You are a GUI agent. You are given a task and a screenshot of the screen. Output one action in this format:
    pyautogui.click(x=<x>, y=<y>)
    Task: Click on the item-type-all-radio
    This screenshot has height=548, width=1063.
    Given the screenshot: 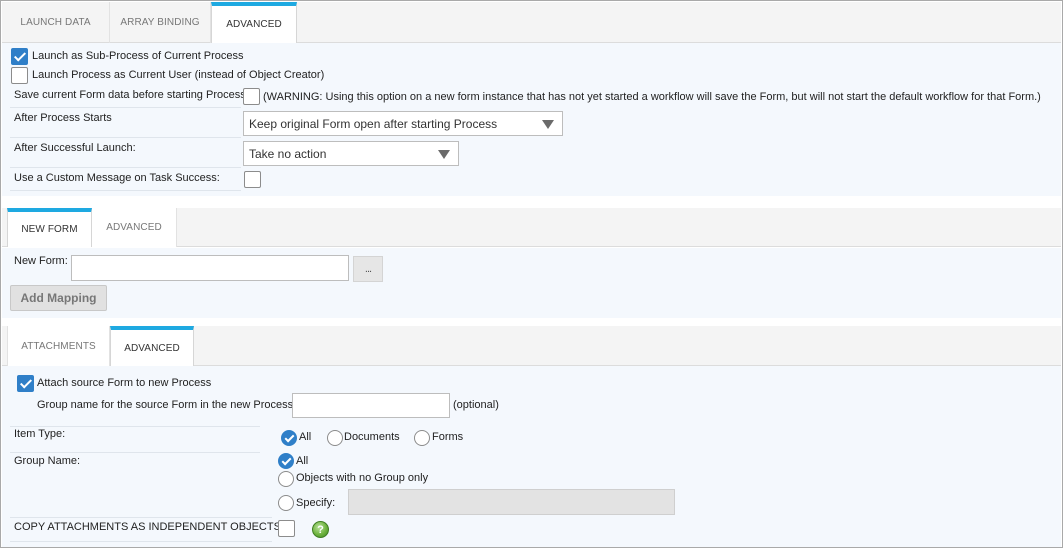 What is the action you would take?
    pyautogui.click(x=289, y=438)
    